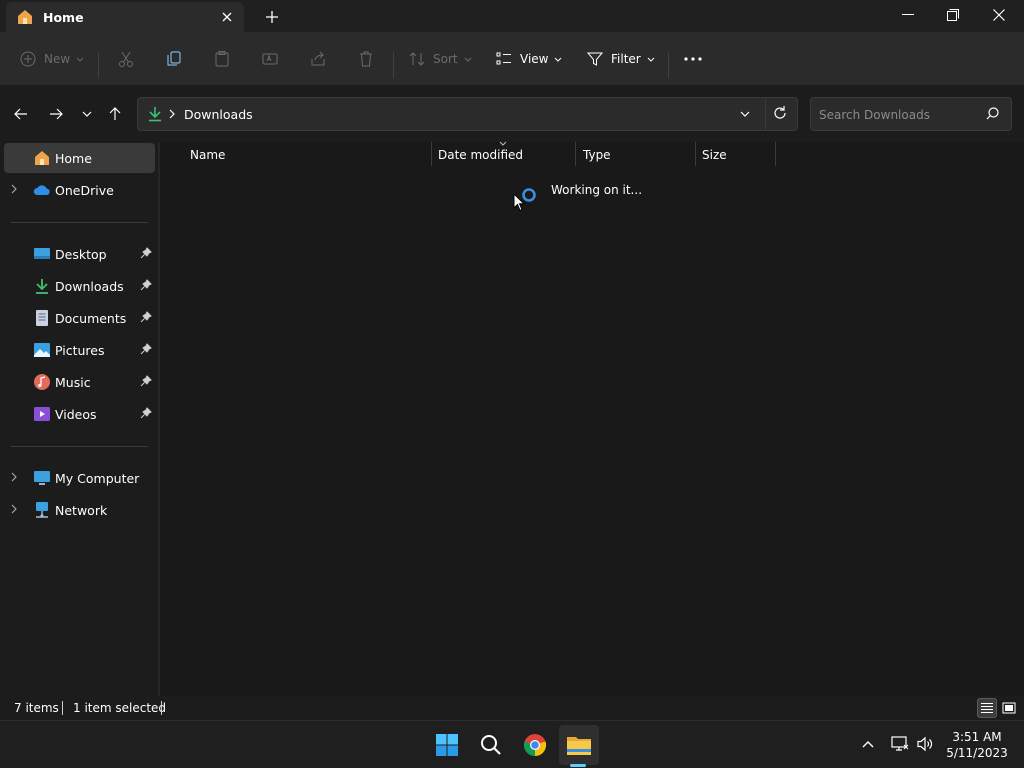 The width and height of the screenshot is (1024, 768). I want to click on sidebar-item-onedrive: OneDrive, so click(79, 190).